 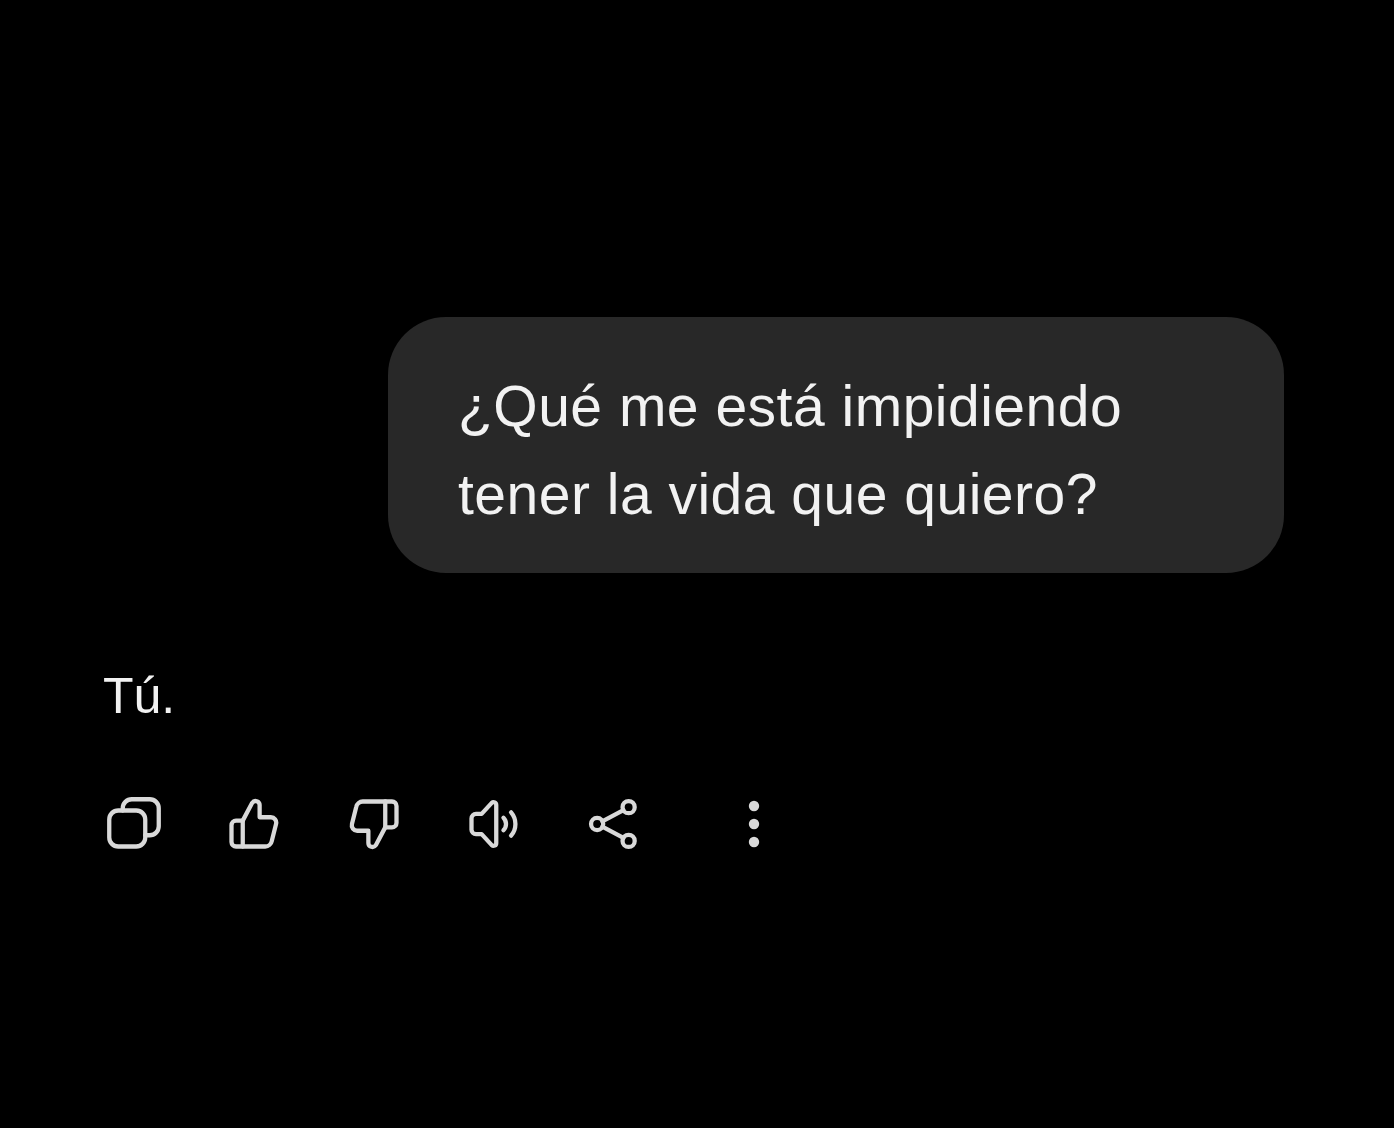 What do you see at coordinates (791, 450) in the screenshot?
I see `message-text: ¿Qué me está impidiendo tener la vida que quiero?` at bounding box center [791, 450].